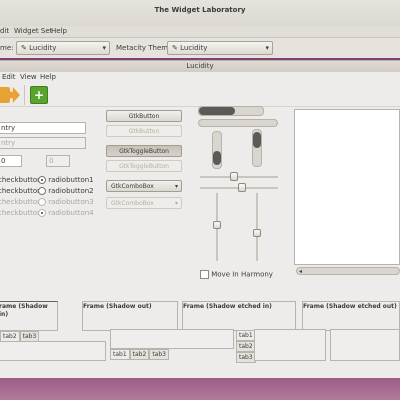  I want to click on frame-shadow-in: rame (Shadow in), so click(29, 316).